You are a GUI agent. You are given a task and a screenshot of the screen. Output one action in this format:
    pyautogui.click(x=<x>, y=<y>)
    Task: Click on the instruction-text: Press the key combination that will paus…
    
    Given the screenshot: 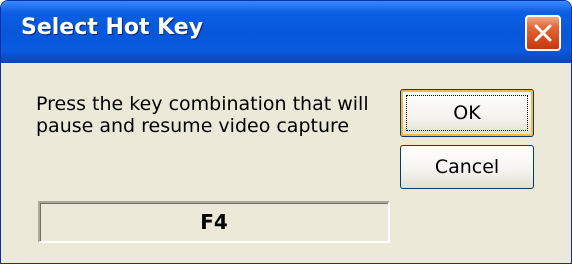 What is the action you would take?
    pyautogui.click(x=206, y=115)
    